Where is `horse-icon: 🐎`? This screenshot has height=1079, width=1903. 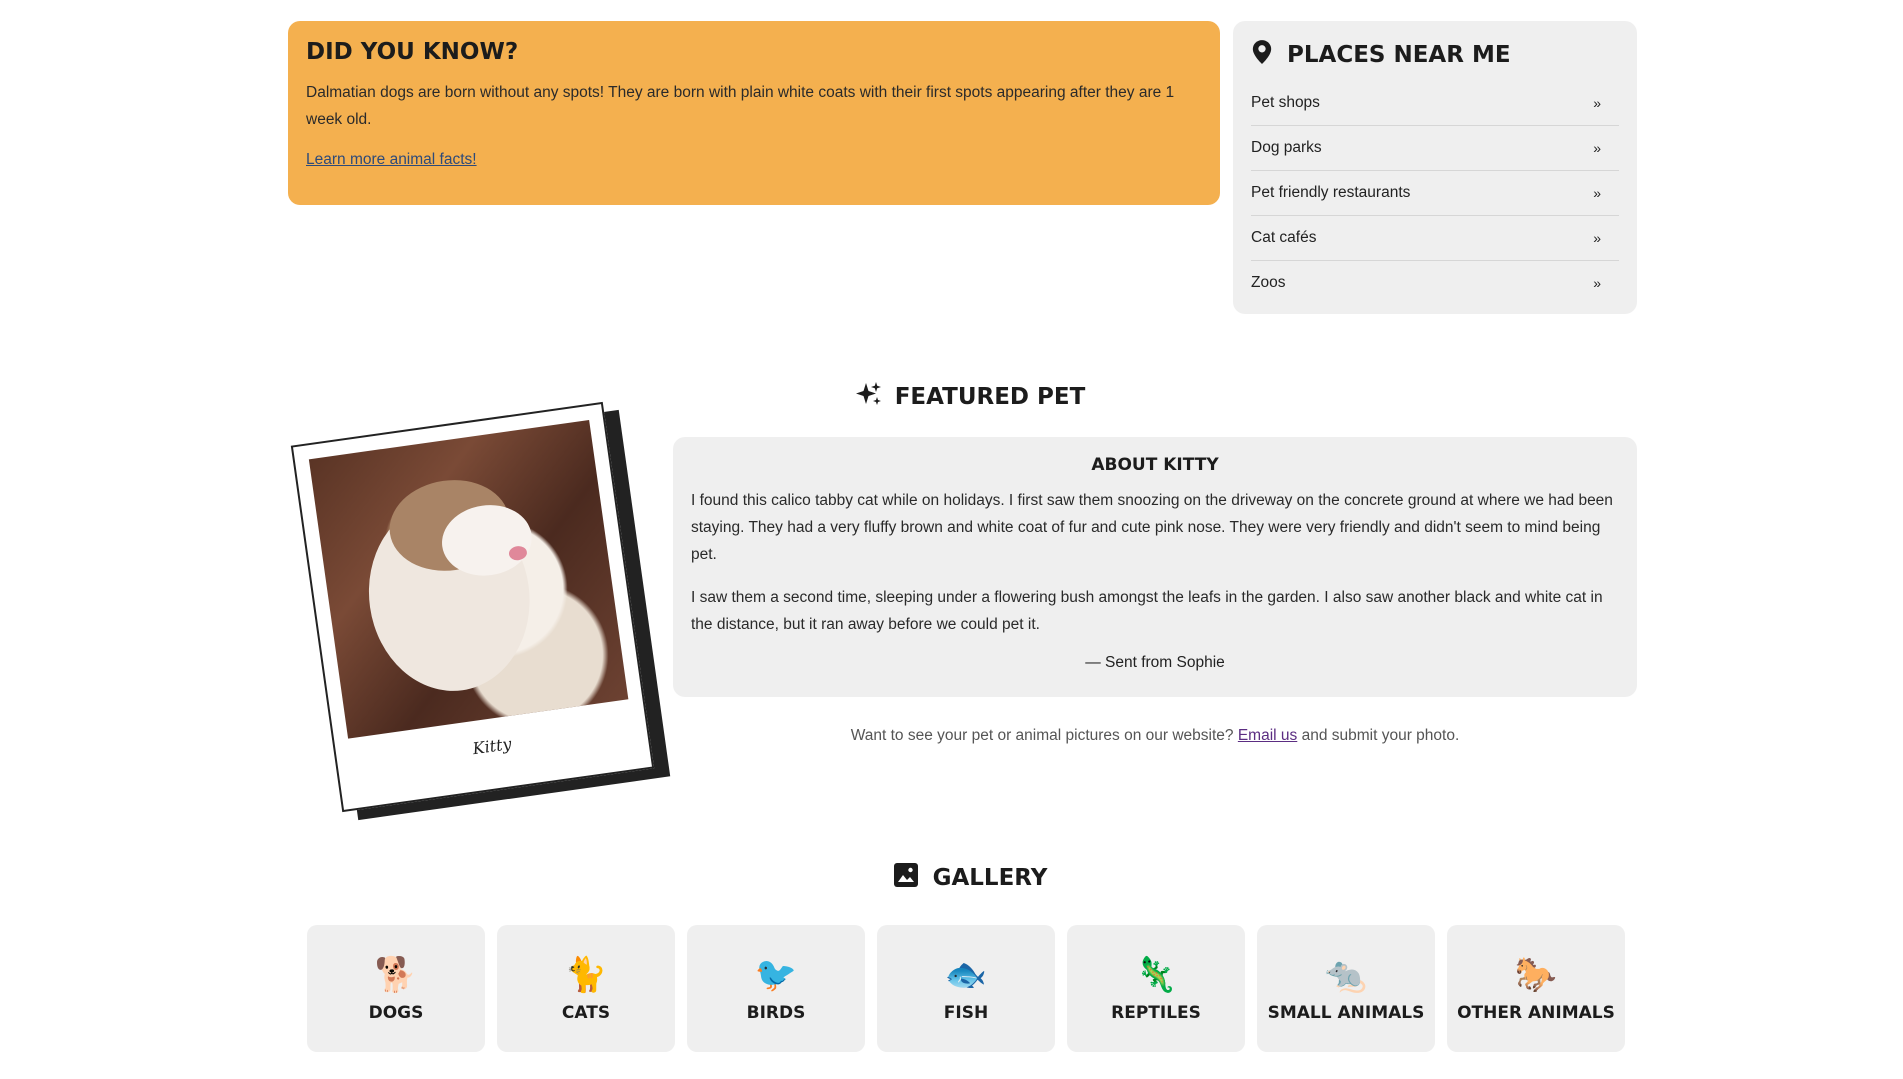 horse-icon: 🐎 is located at coordinates (1536, 974).